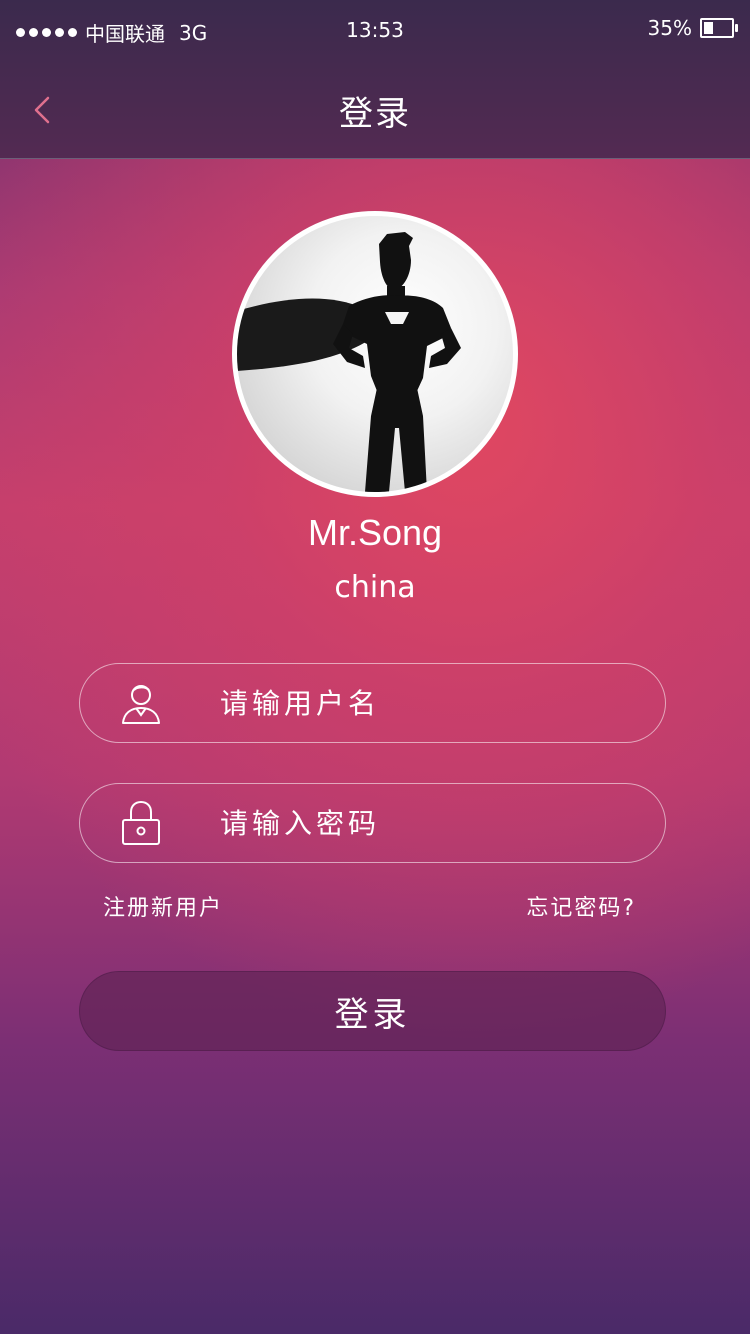  What do you see at coordinates (420, 823) in the screenshot?
I see `password-input` at bounding box center [420, 823].